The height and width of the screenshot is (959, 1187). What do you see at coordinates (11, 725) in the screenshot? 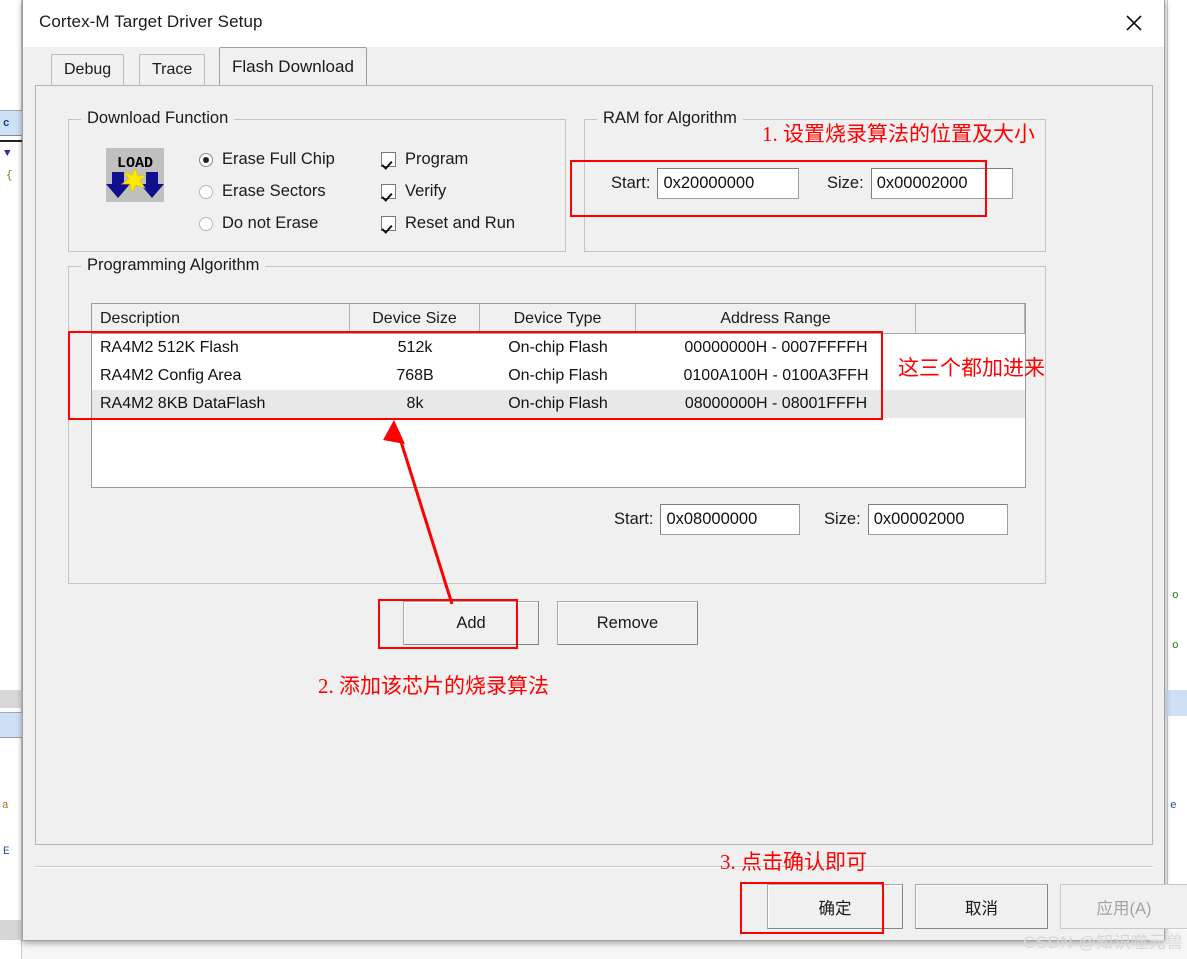
I see `background-left-selection` at bounding box center [11, 725].